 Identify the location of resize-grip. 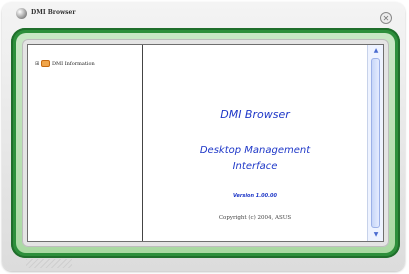
(49, 263).